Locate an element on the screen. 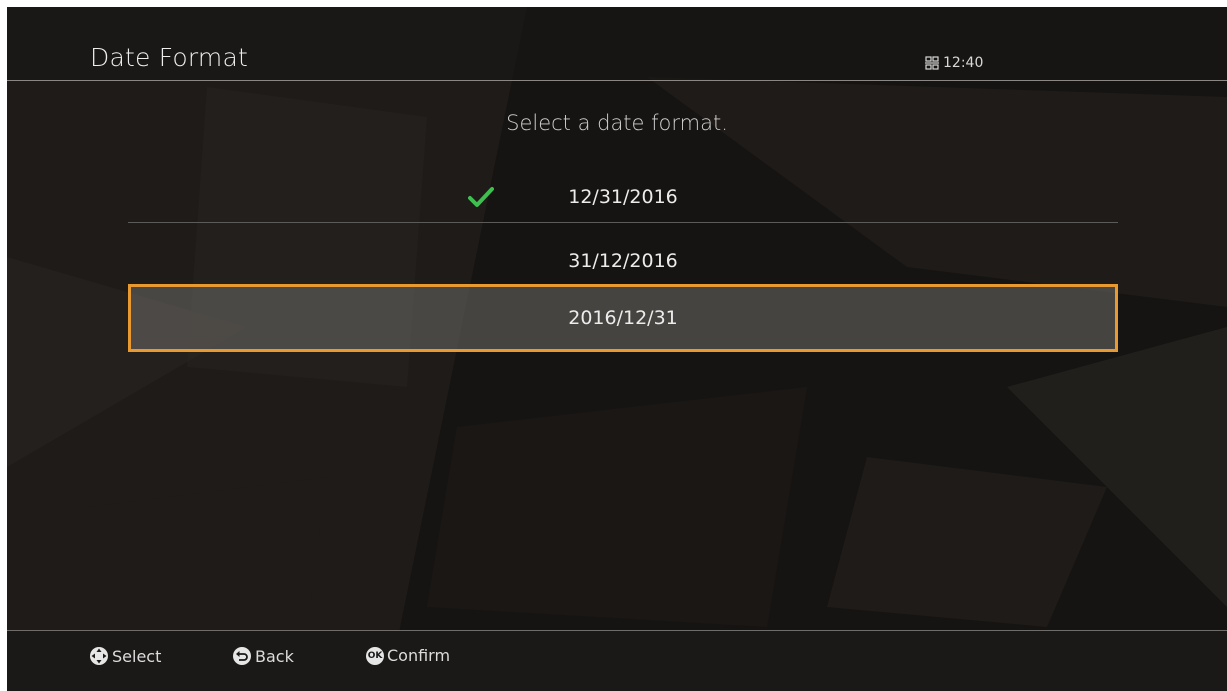  option-label: 31/12/2016 is located at coordinates (623, 261).